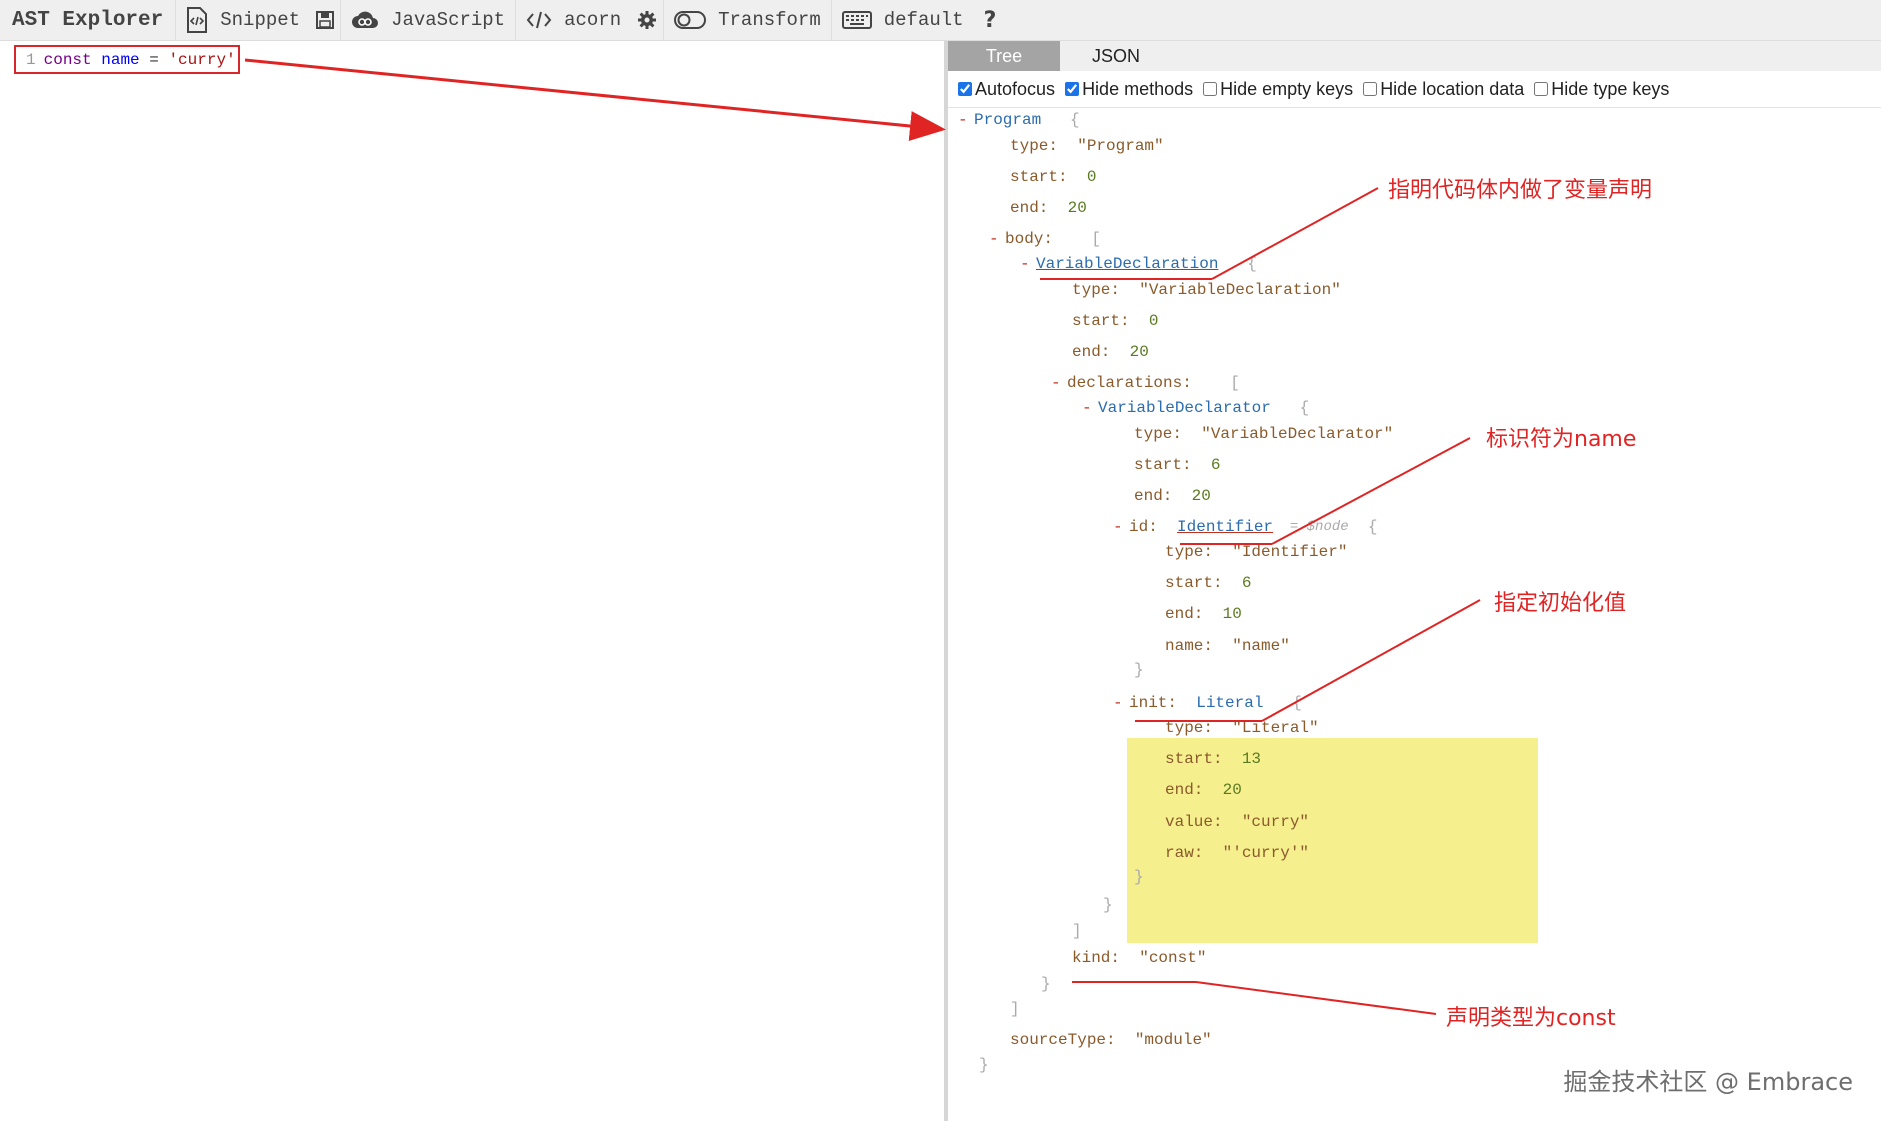  I want to click on tree-prop-end: end: 10, so click(1203, 614).